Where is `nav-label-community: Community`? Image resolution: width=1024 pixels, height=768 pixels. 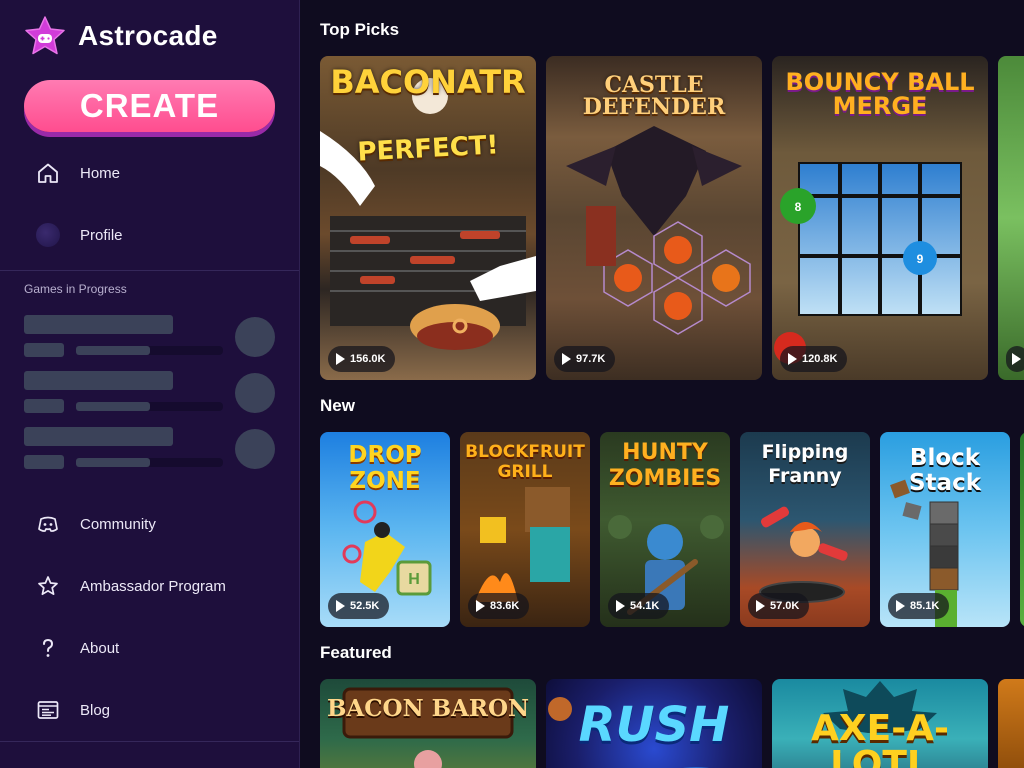
nav-label-community: Community is located at coordinates (118, 524).